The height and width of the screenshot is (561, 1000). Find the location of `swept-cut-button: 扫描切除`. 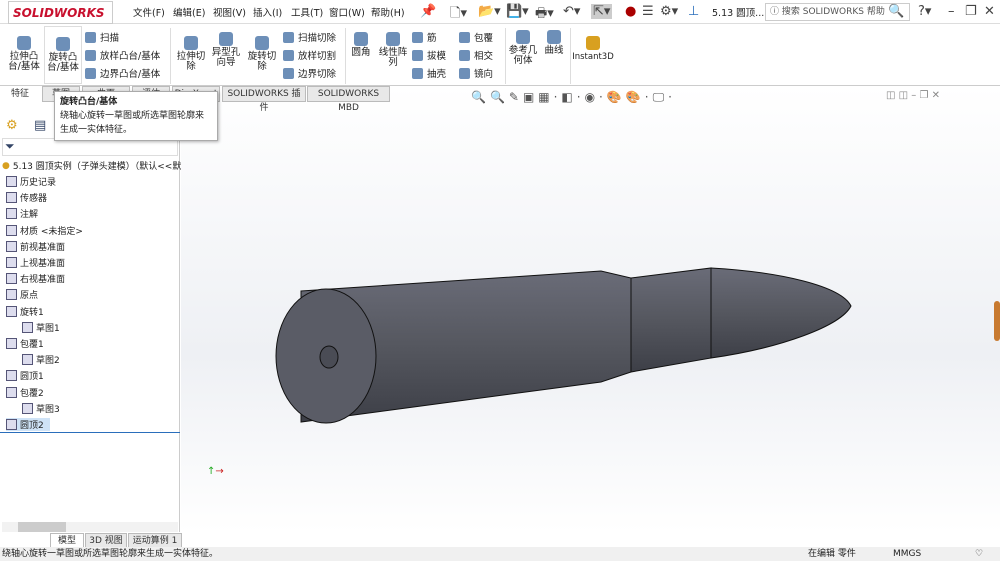

swept-cut-button: 扫描切除 is located at coordinates (309, 37).